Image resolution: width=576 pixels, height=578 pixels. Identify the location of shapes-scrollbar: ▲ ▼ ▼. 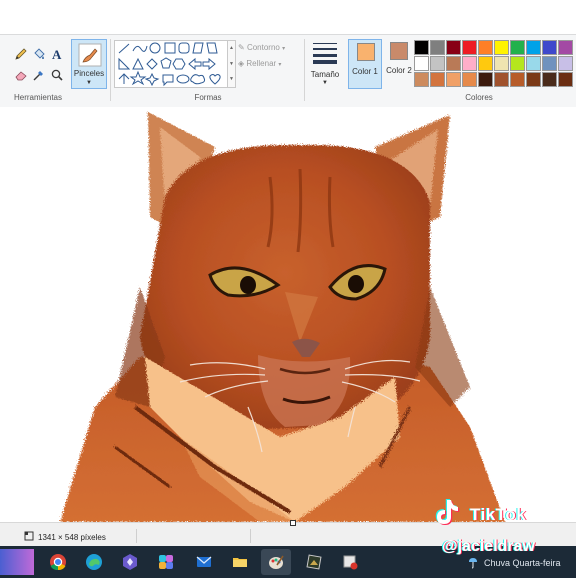
(232, 64).